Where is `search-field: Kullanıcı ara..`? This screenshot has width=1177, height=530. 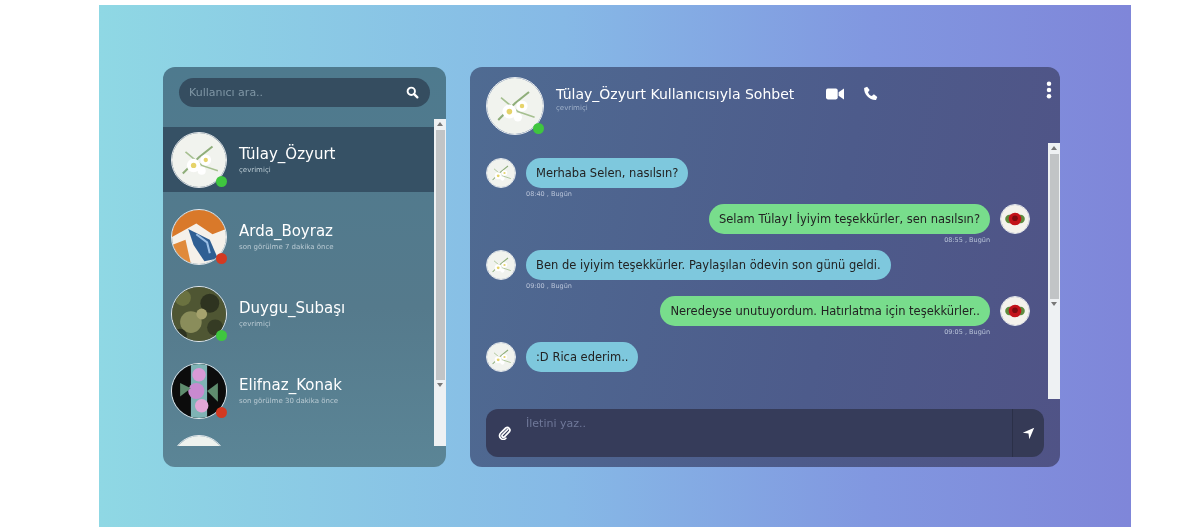 search-field: Kullanıcı ara.. is located at coordinates (304, 92).